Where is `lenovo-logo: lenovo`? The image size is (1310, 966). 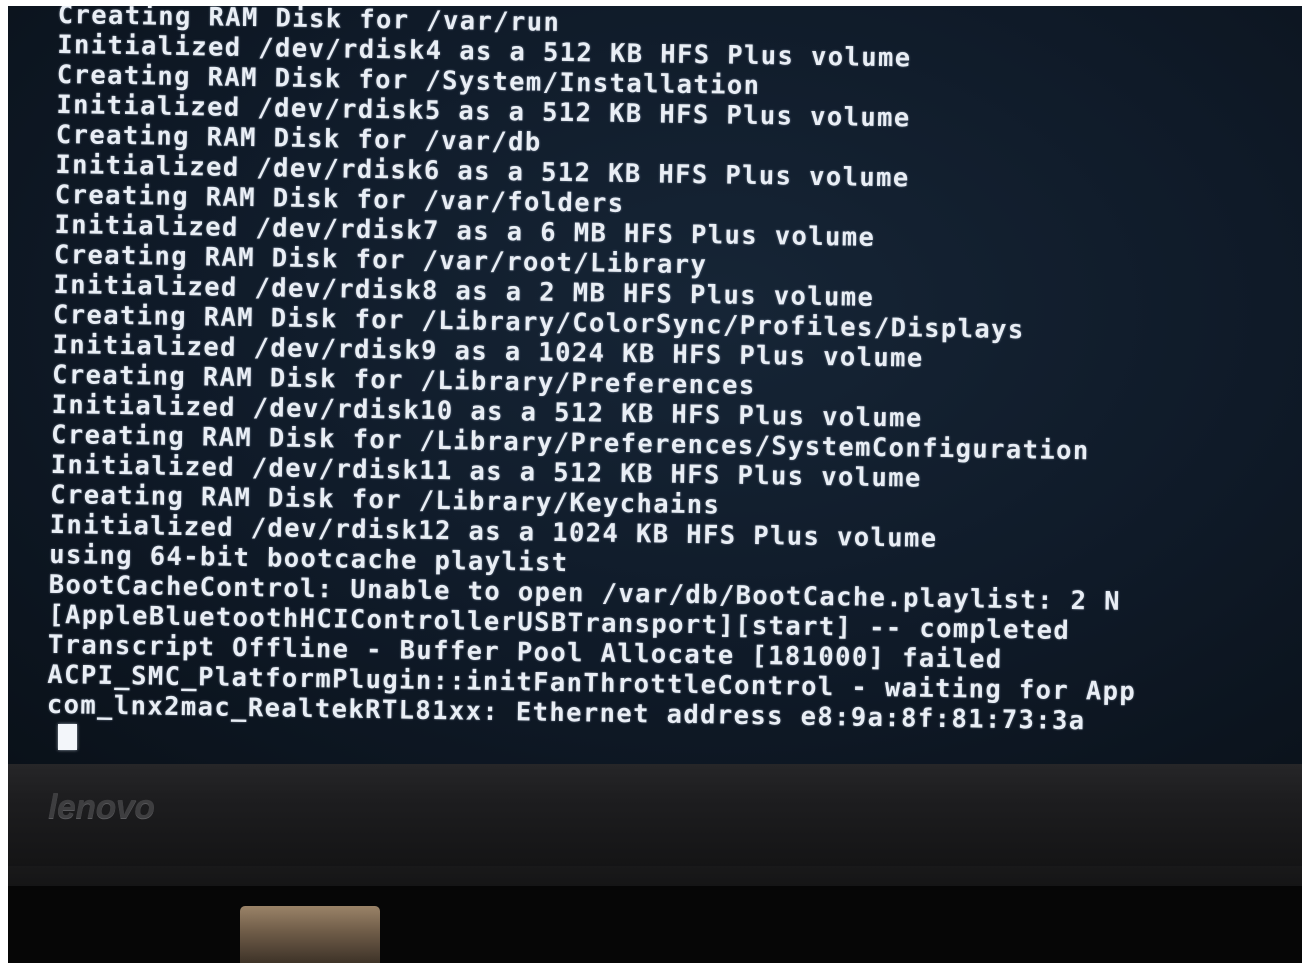
lenovo-logo: lenovo is located at coordinates (101, 807).